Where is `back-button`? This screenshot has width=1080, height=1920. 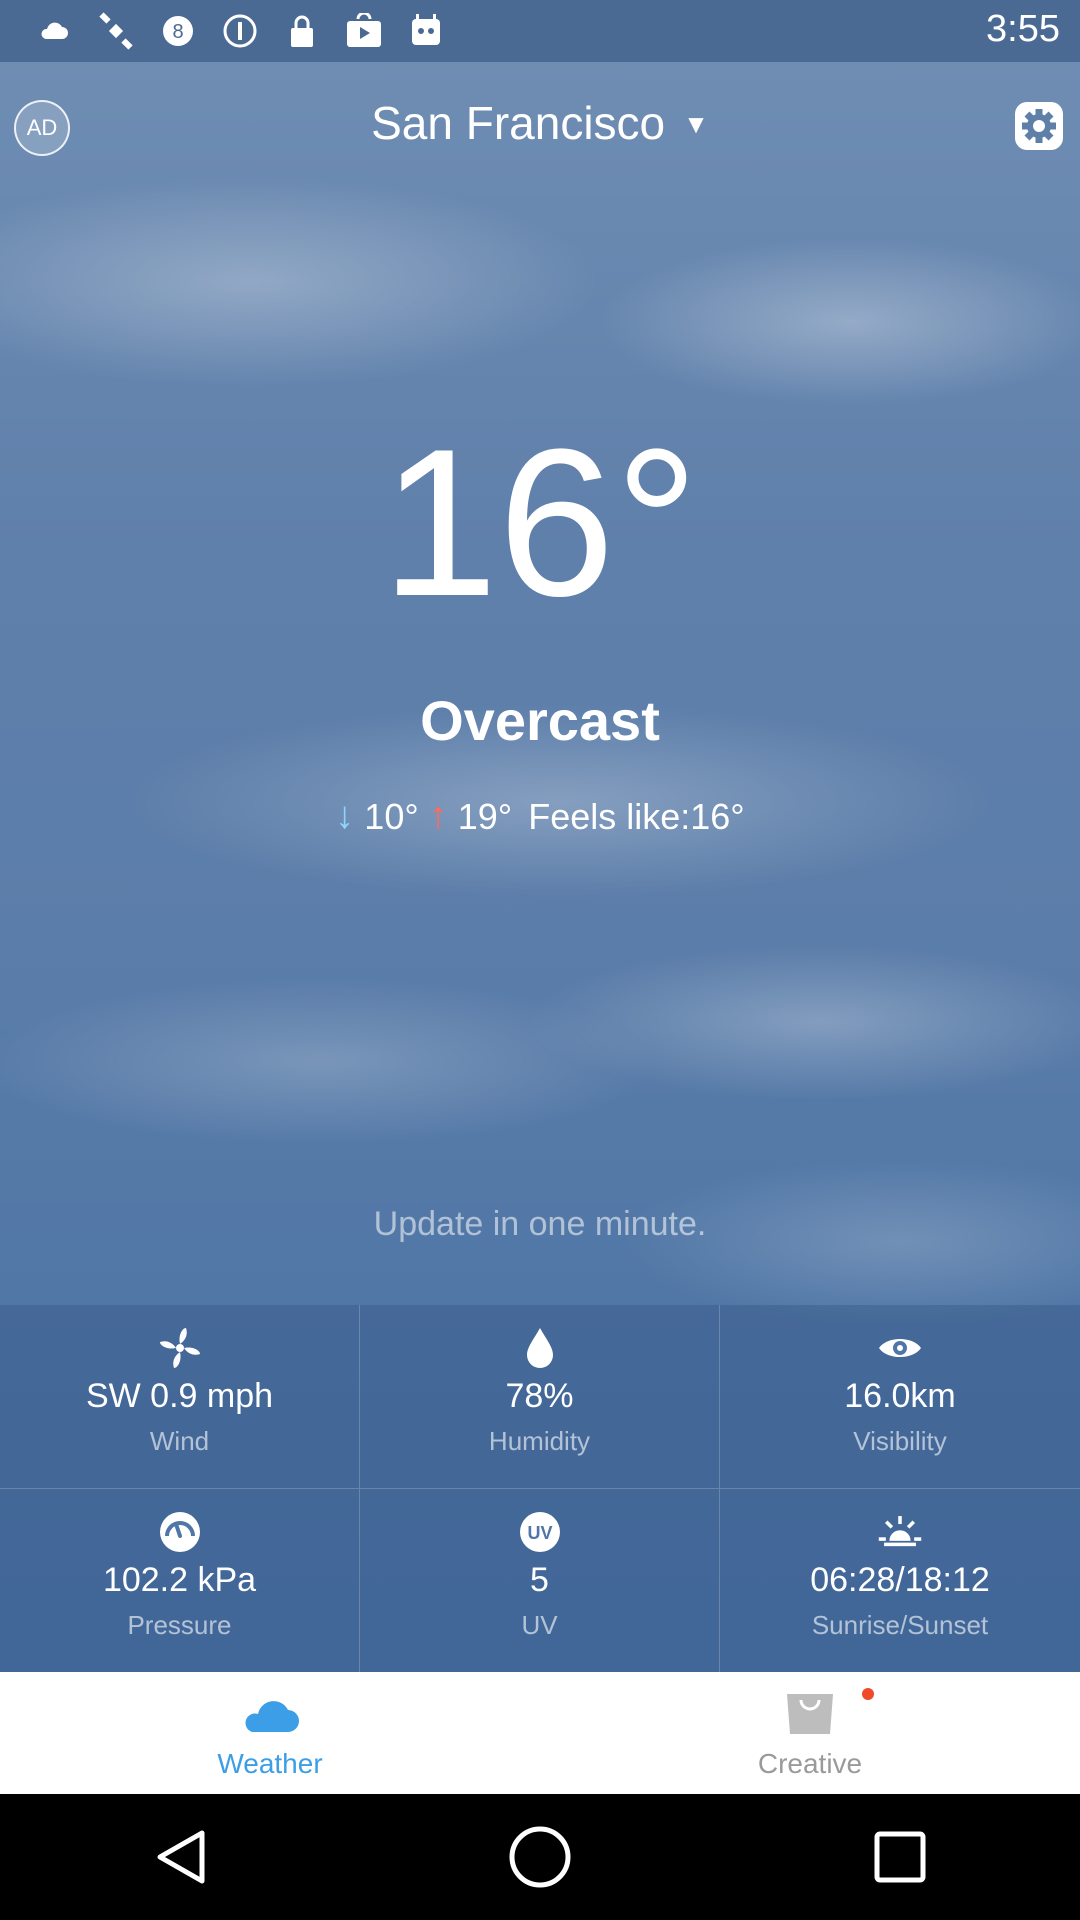
back-button is located at coordinates (180, 1857).